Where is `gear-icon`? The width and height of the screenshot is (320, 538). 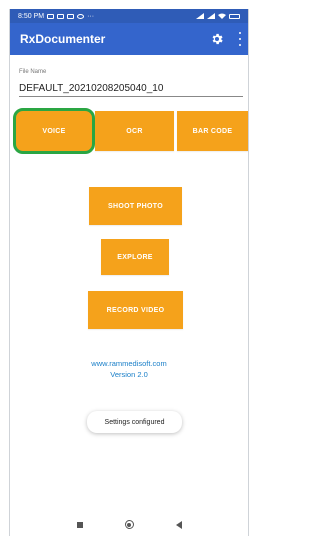 gear-icon is located at coordinates (217, 39).